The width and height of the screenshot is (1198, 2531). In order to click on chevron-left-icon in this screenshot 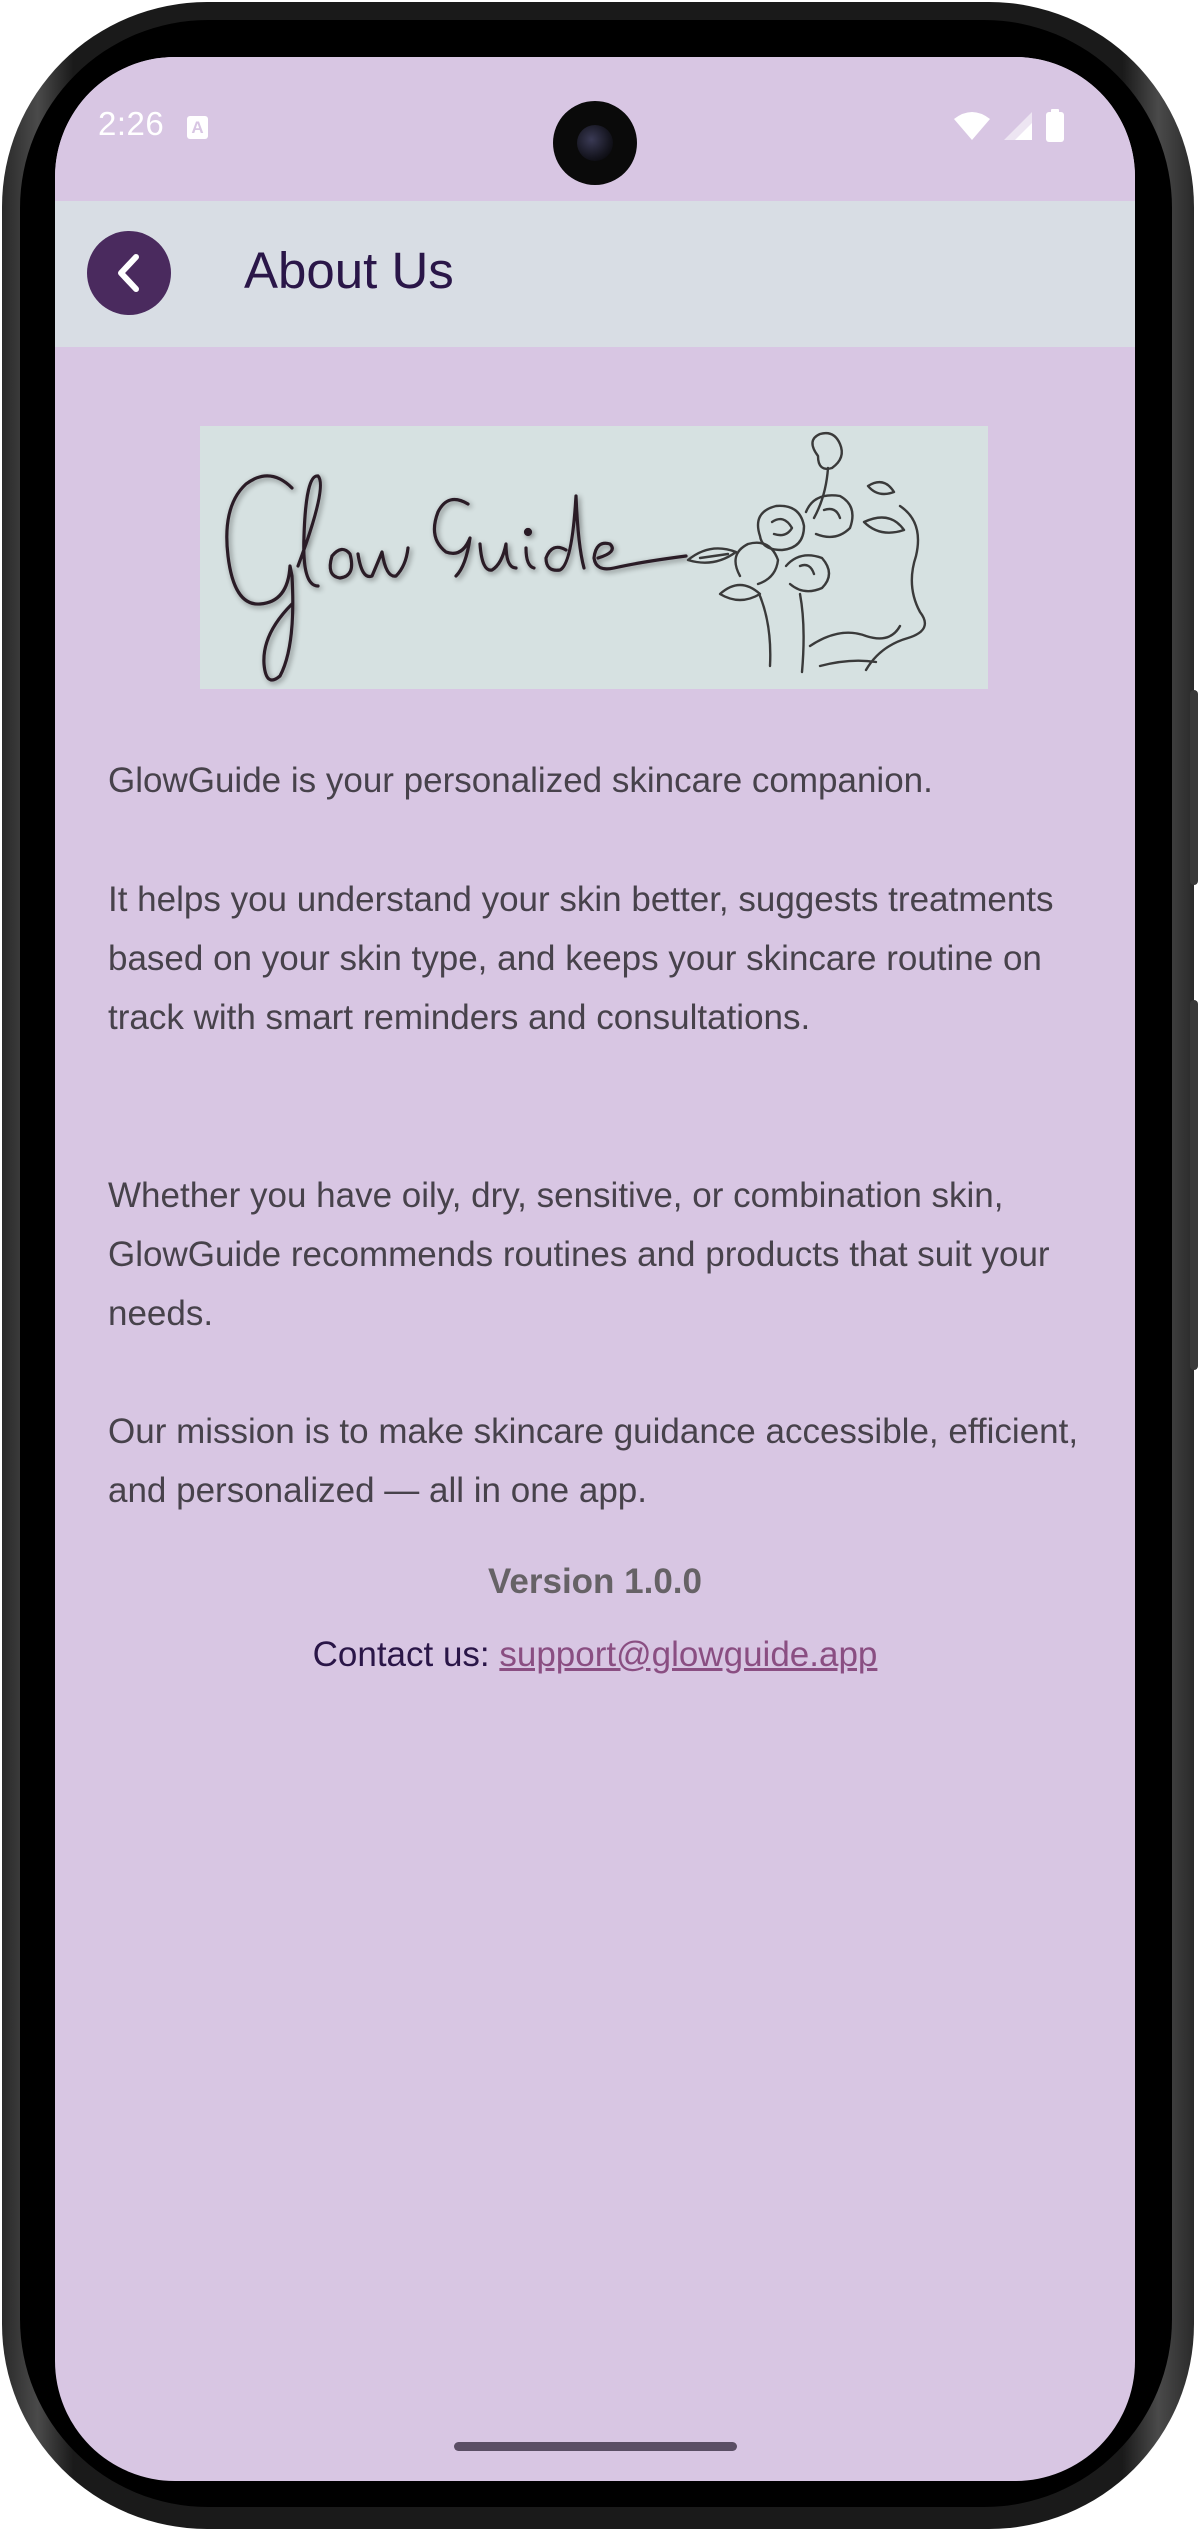, I will do `click(128, 273)`.